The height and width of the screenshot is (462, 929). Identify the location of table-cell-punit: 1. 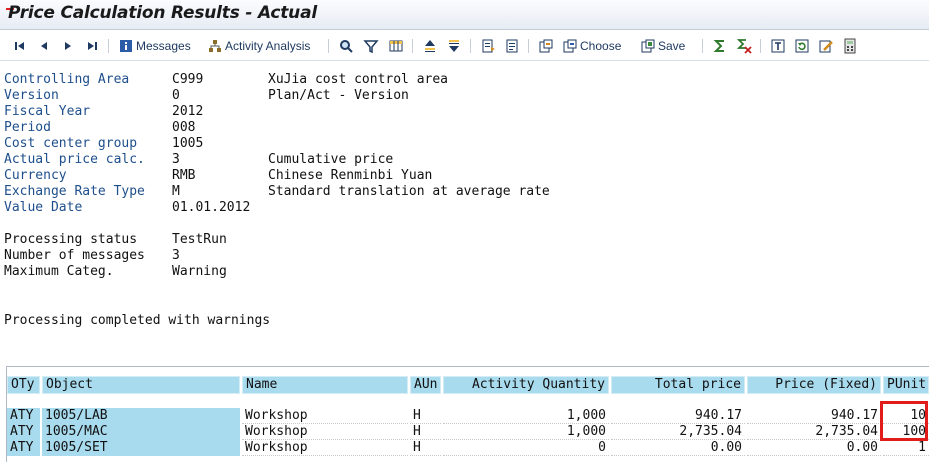
(906, 448).